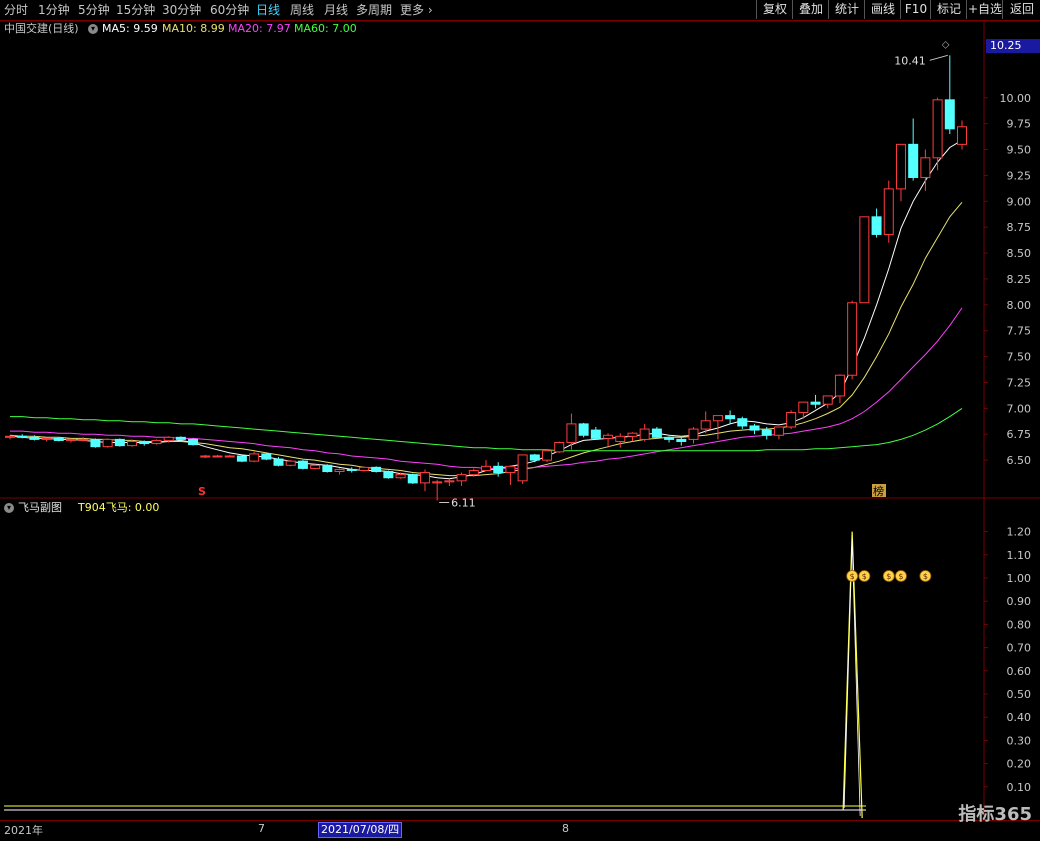  What do you see at coordinates (259, 28) in the screenshot?
I see `ma-legend-item-2: MA20: 7.97` at bounding box center [259, 28].